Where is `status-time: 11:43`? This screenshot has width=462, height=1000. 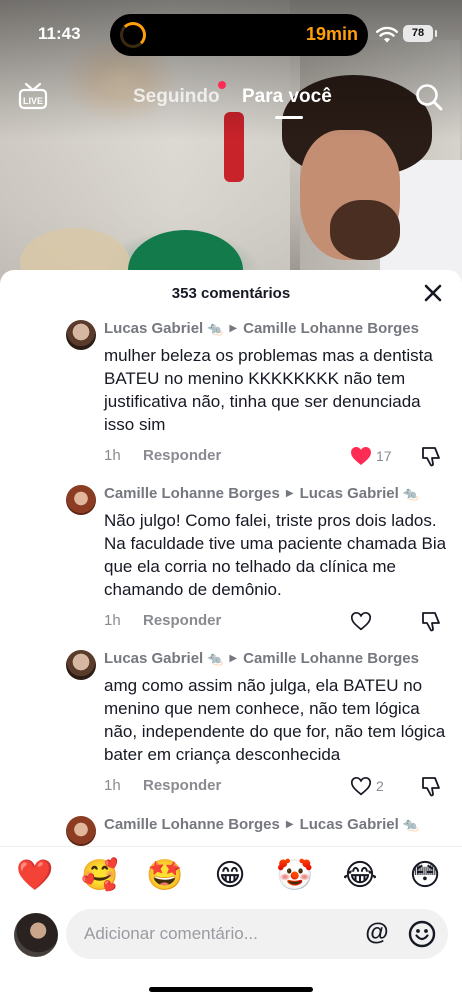
status-time: 11:43 is located at coordinates (59, 33).